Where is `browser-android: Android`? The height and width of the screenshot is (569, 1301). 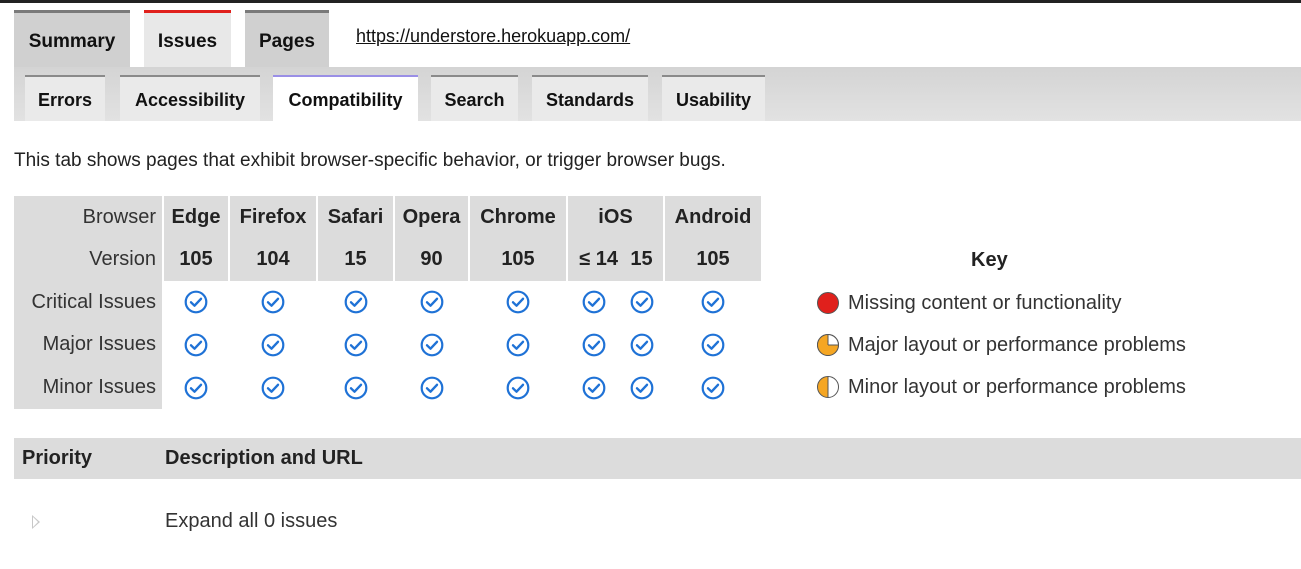
browser-android: Android is located at coordinates (713, 217).